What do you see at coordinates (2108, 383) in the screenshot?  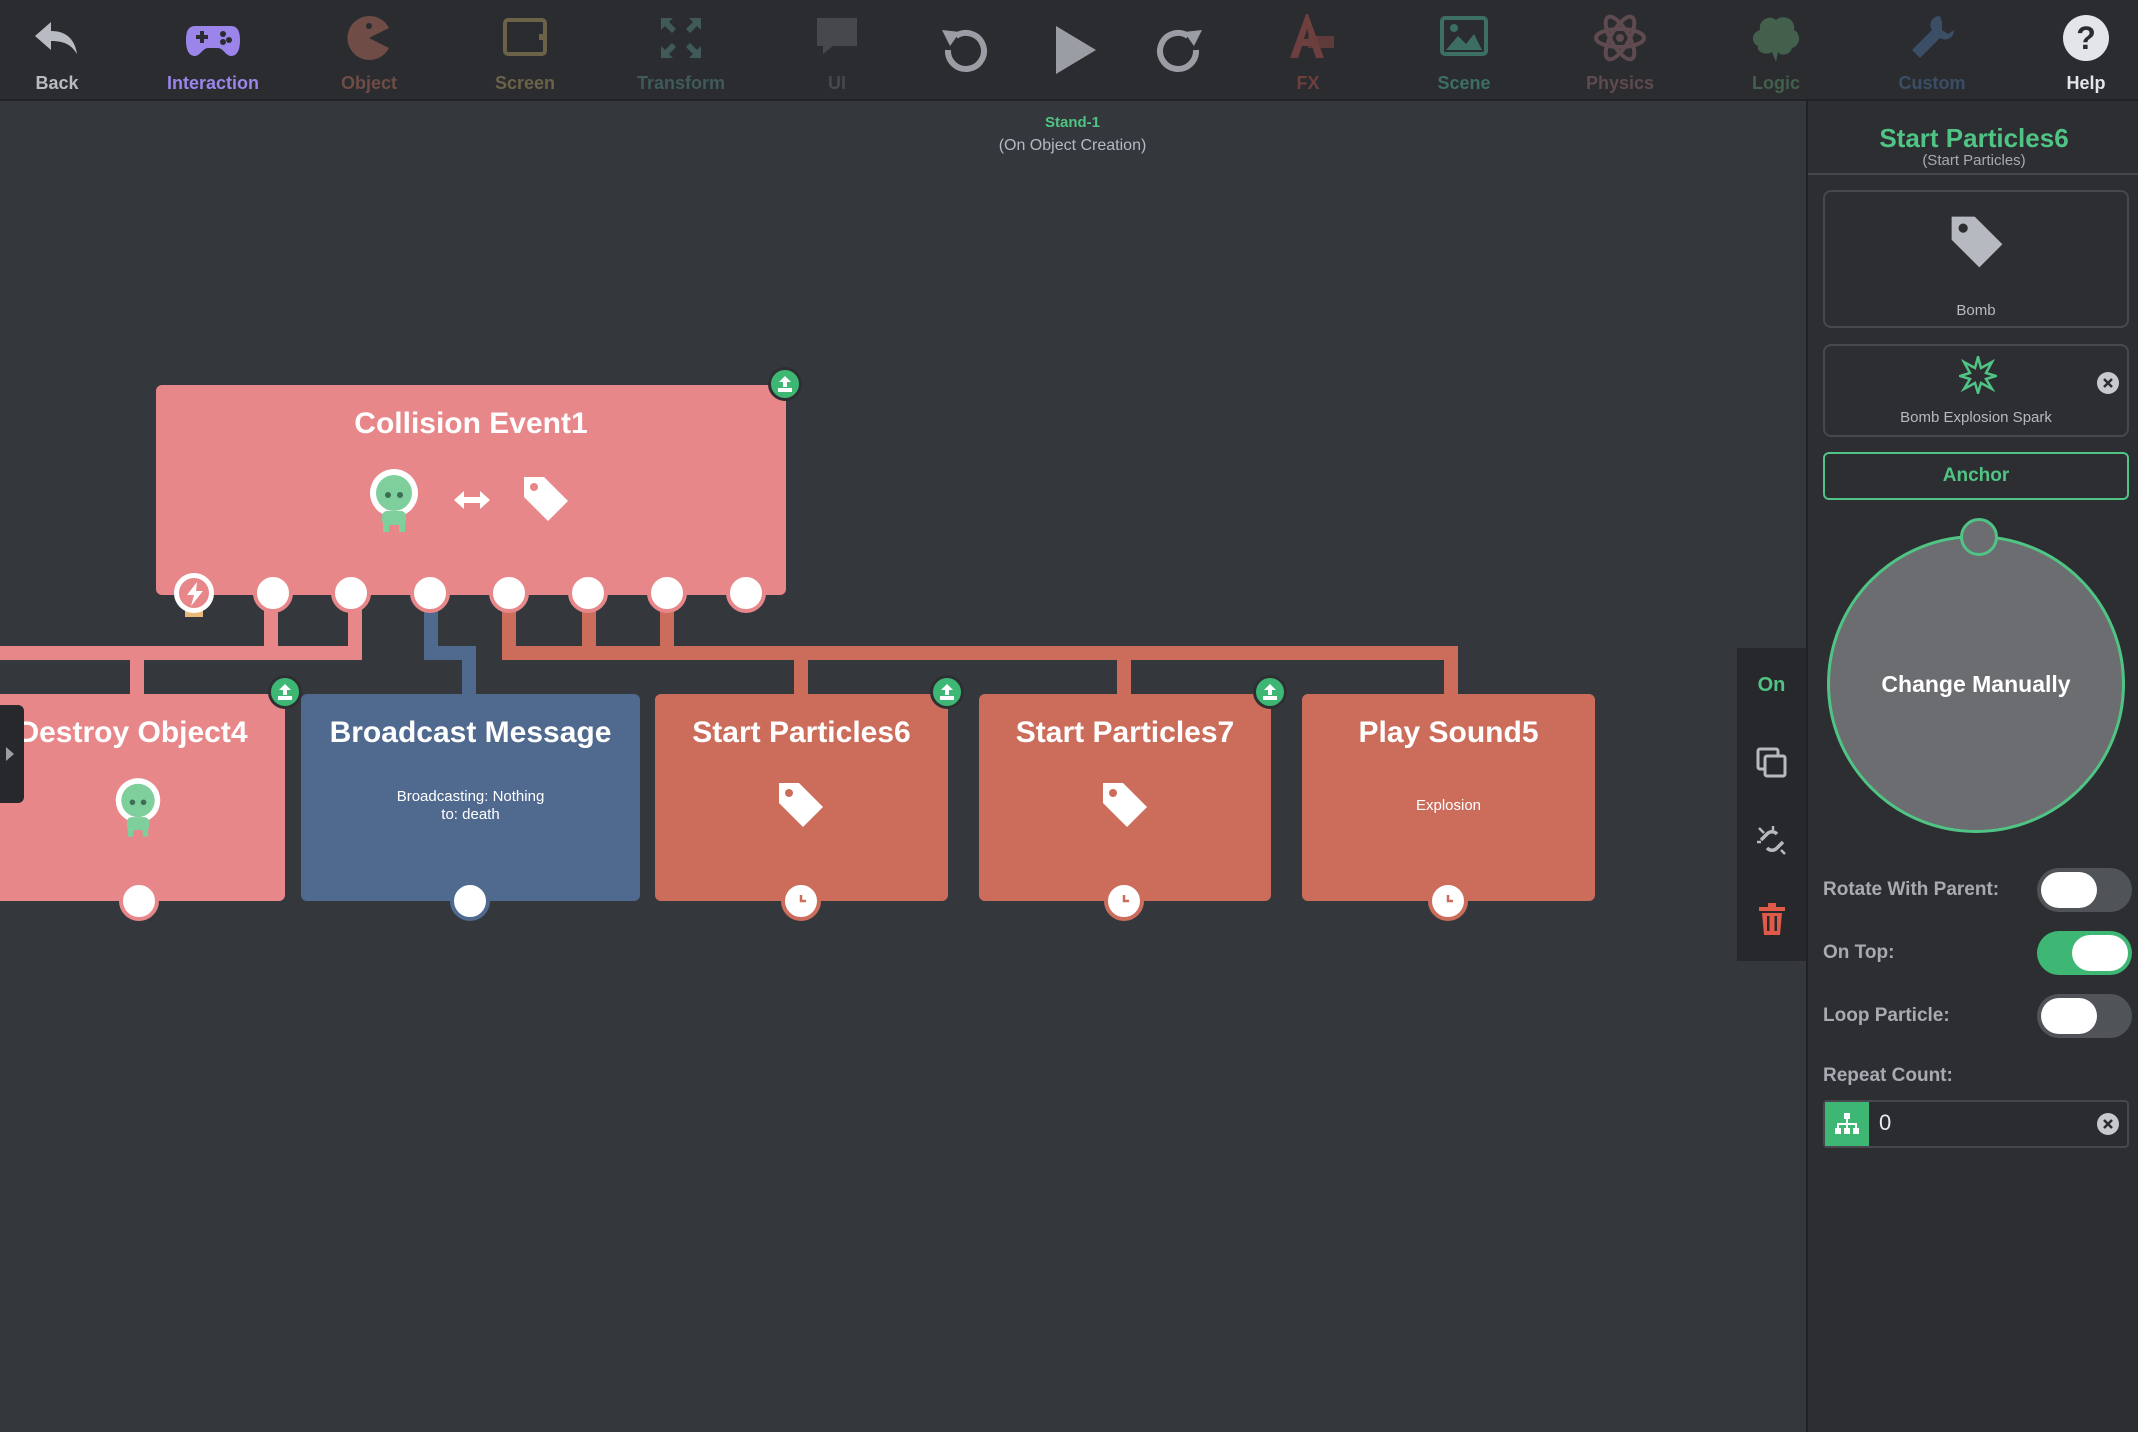 I see `clear-particle-button` at bounding box center [2108, 383].